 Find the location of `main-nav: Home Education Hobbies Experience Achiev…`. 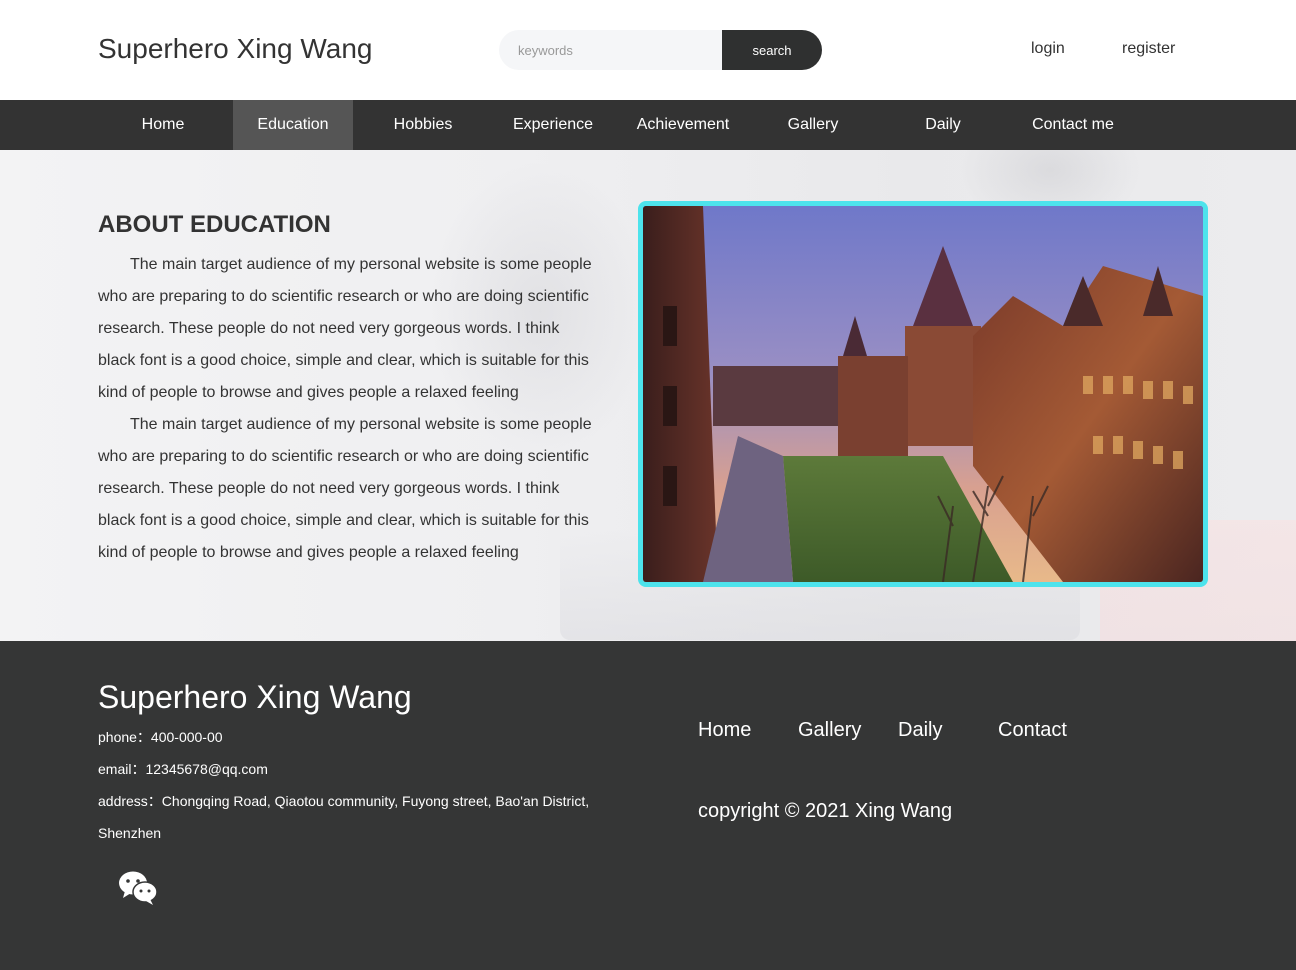

main-nav: Home Education Hobbies Experience Achiev… is located at coordinates (648, 125).